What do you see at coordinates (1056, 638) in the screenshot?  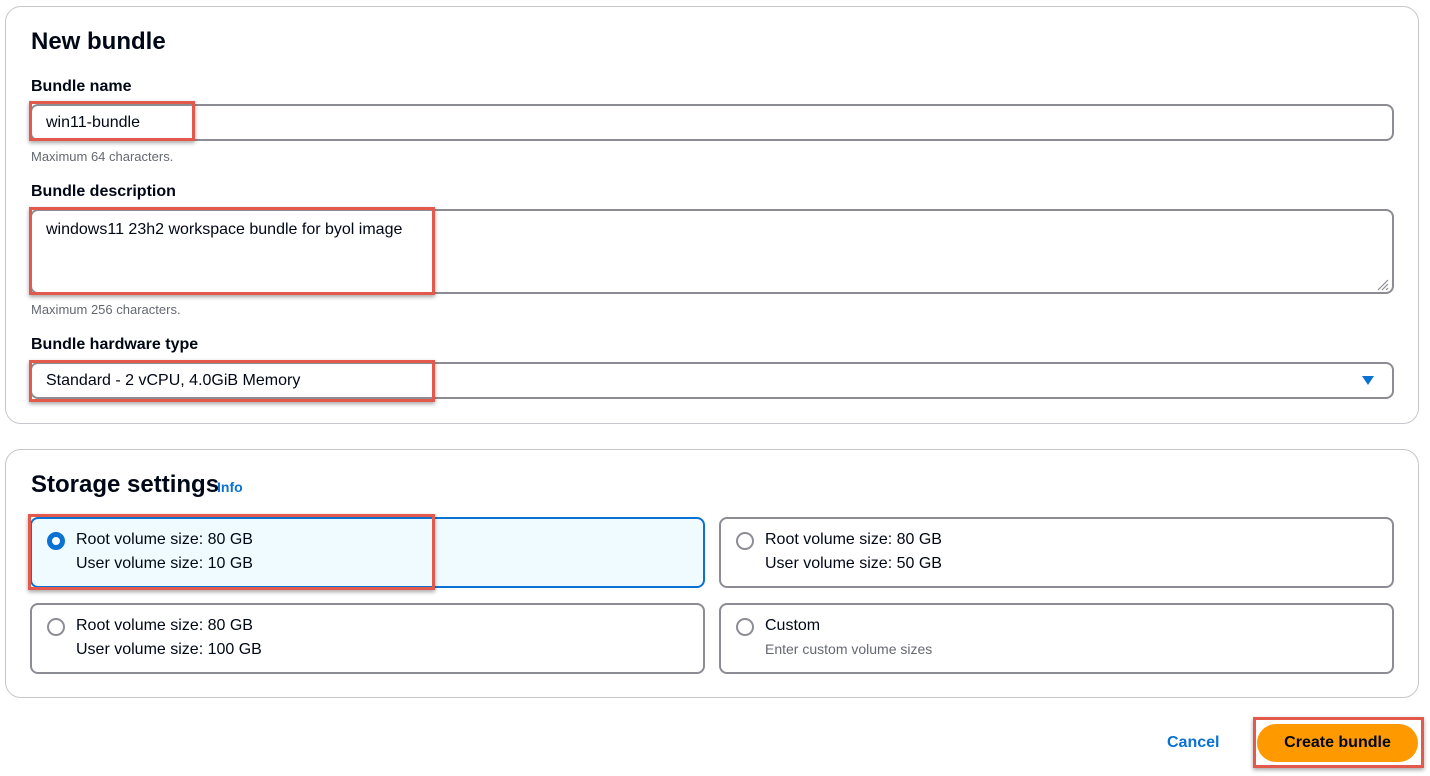 I see `storage-option-custom: Custom Enter custom volume sizes` at bounding box center [1056, 638].